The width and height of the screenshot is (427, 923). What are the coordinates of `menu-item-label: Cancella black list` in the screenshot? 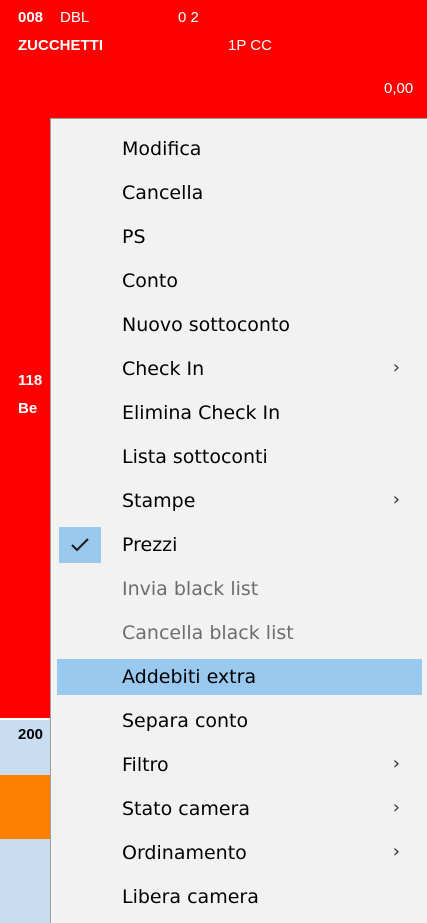 It's located at (208, 633).